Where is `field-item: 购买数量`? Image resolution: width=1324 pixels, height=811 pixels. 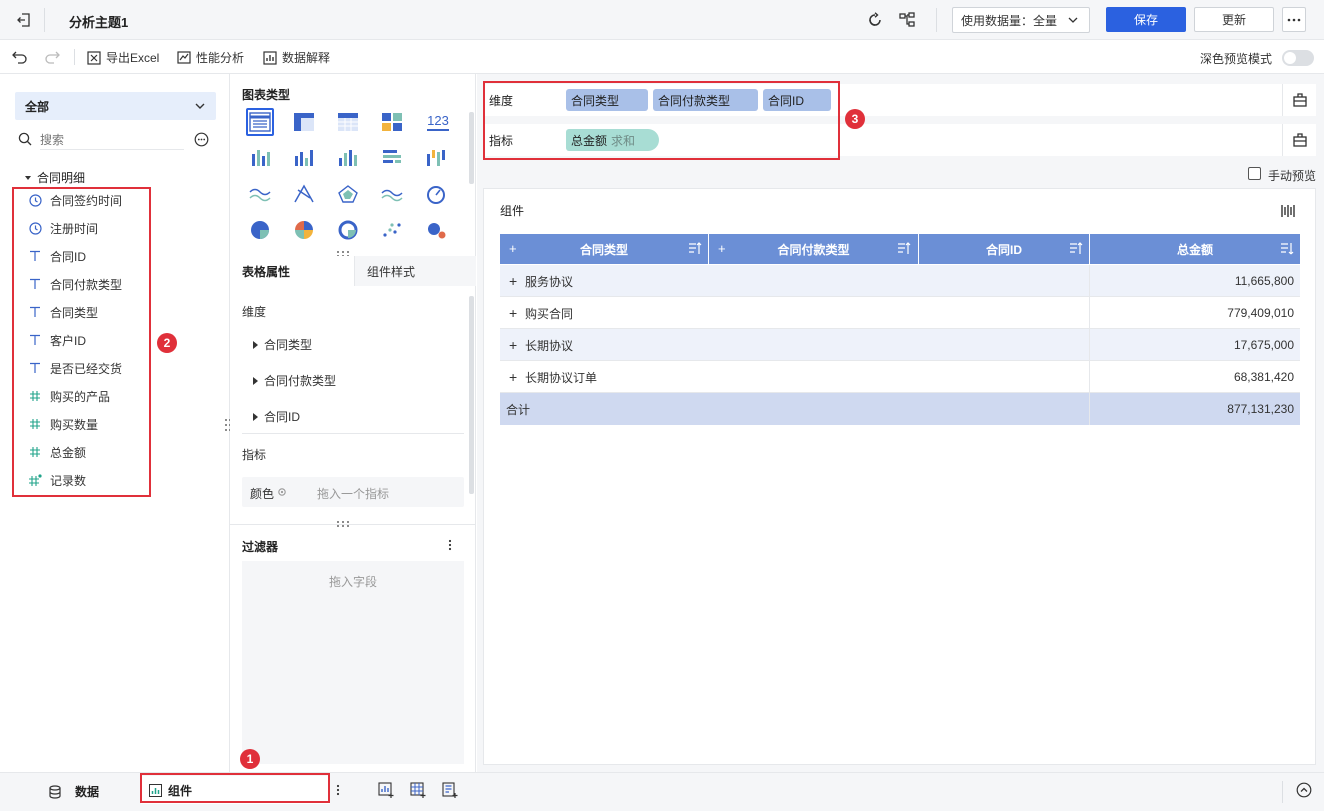 field-item: 购买数量 is located at coordinates (63, 424).